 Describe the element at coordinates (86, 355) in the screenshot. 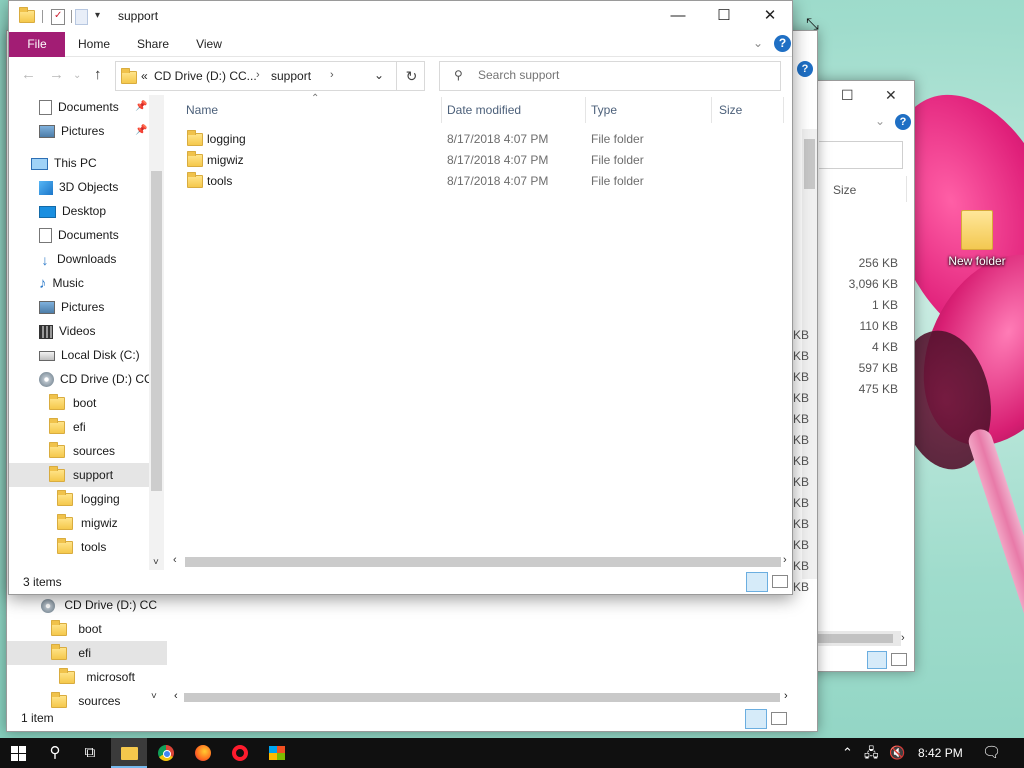

I see `nav-item-local-disk-c: Local Disk (C:)` at that location.